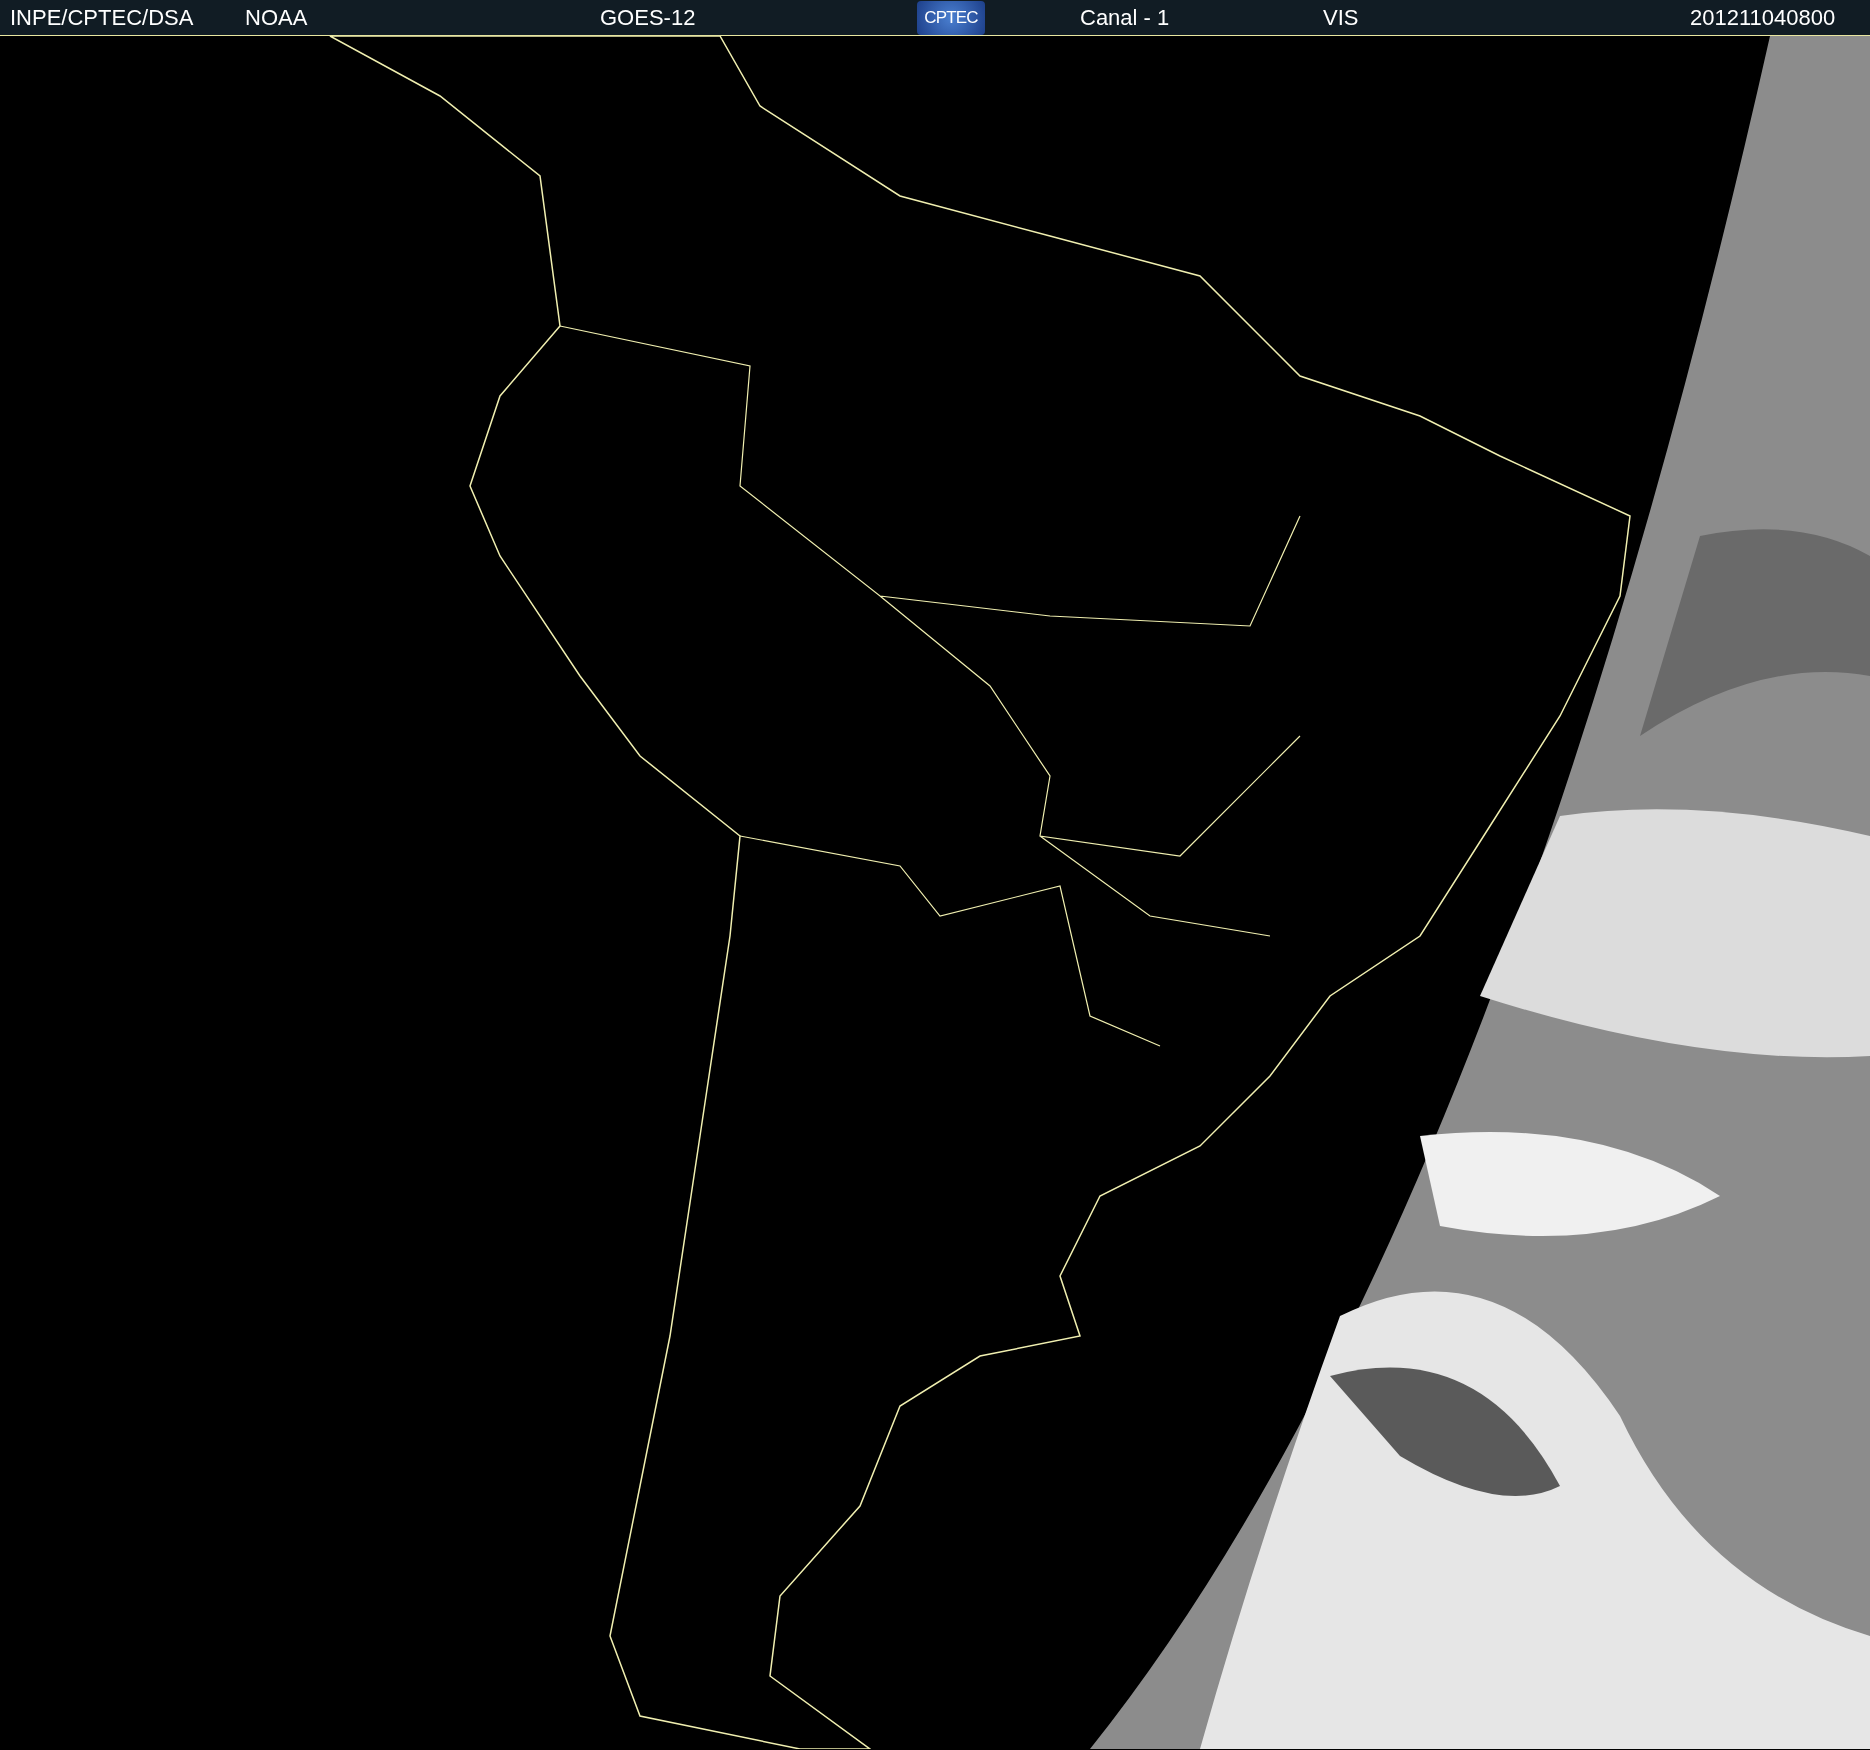  Describe the element at coordinates (648, 17) in the screenshot. I see `satellite-label: GOES-12` at that location.